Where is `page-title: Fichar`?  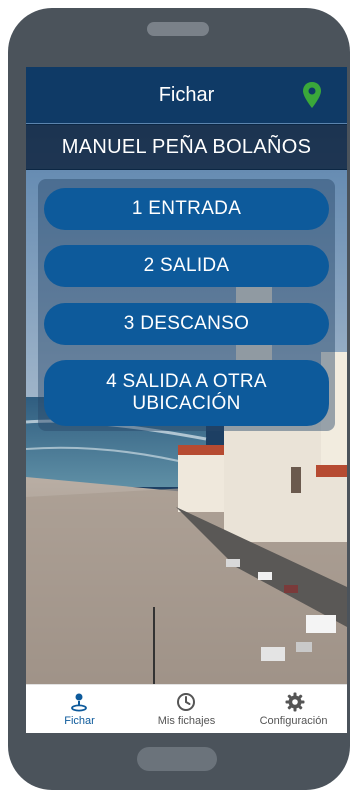
page-title: Fichar is located at coordinates (186, 95).